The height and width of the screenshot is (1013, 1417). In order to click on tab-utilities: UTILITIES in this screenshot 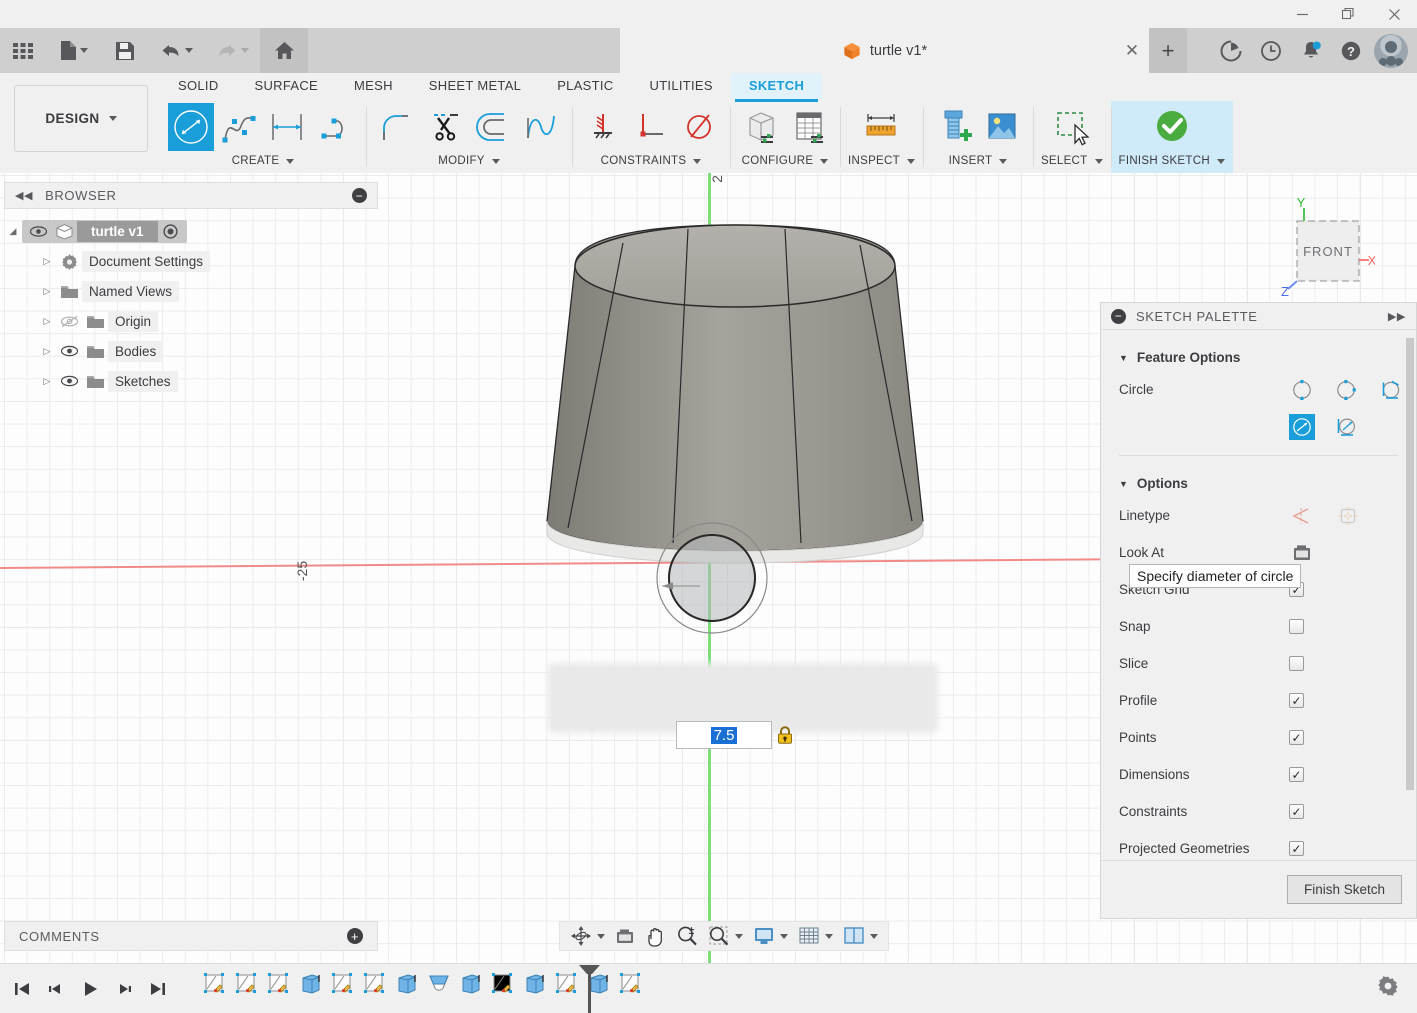, I will do `click(681, 86)`.